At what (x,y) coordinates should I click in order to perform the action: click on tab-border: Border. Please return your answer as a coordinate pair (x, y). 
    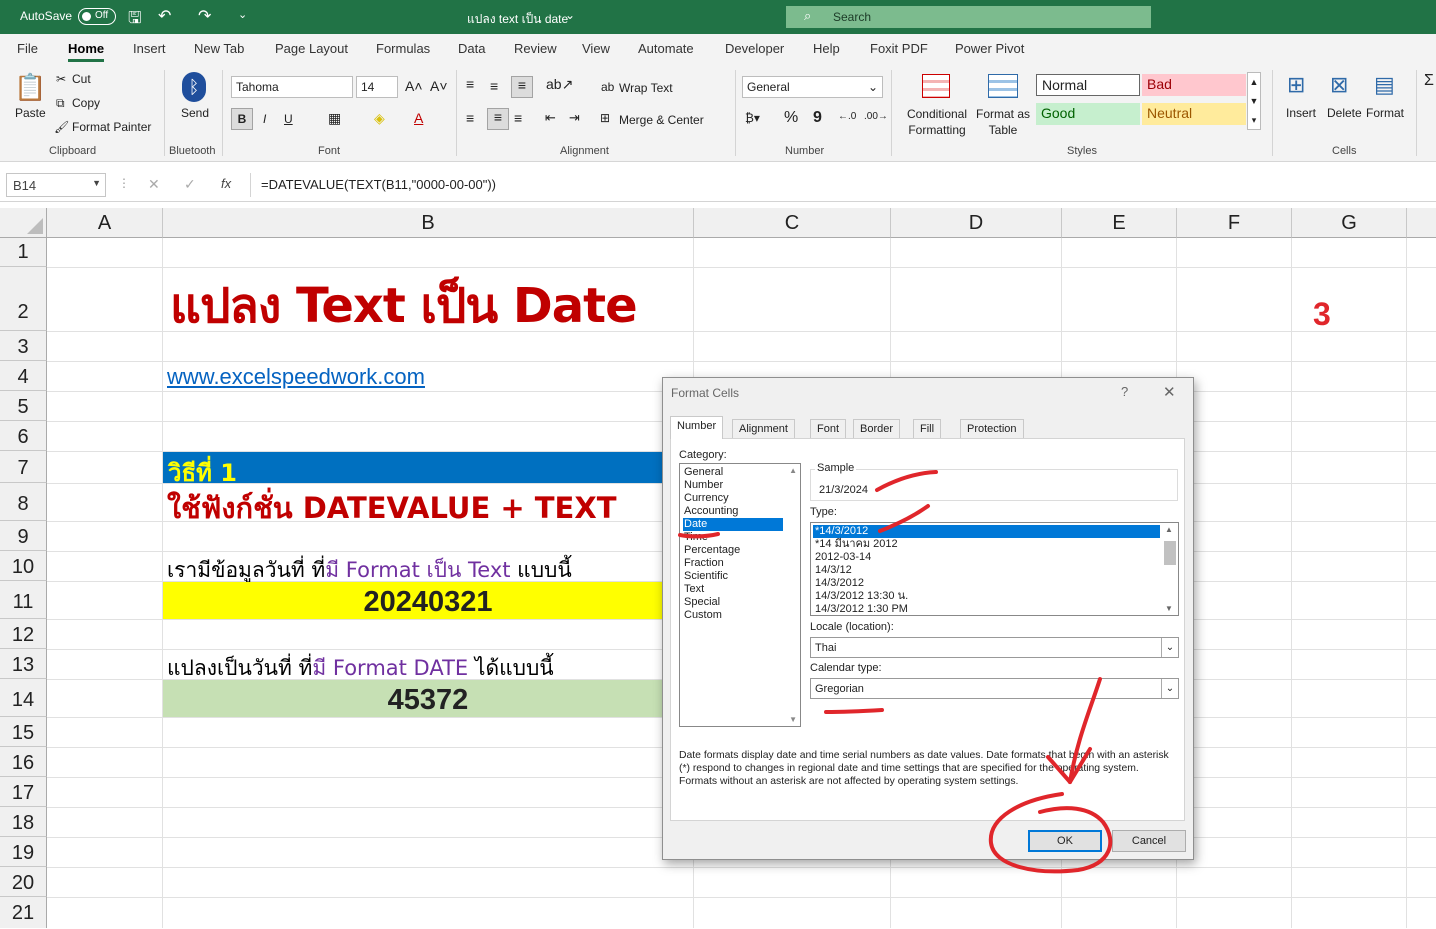
    Looking at the image, I should click on (877, 429).